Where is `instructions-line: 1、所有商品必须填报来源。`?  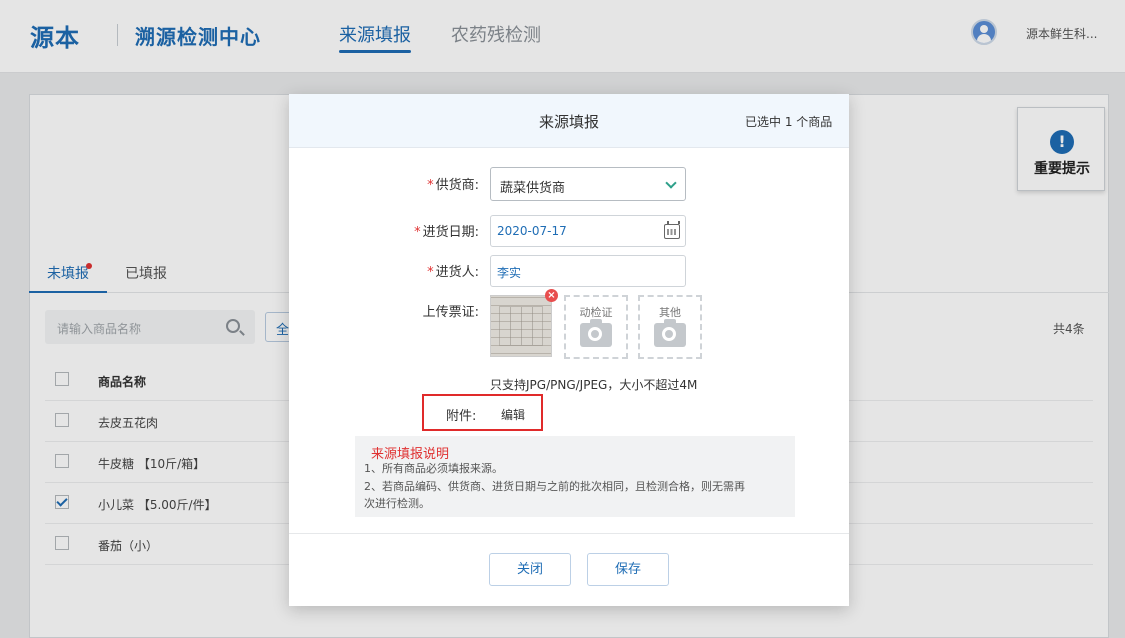
instructions-line: 1、所有商品必须填报来源。 is located at coordinates (433, 468).